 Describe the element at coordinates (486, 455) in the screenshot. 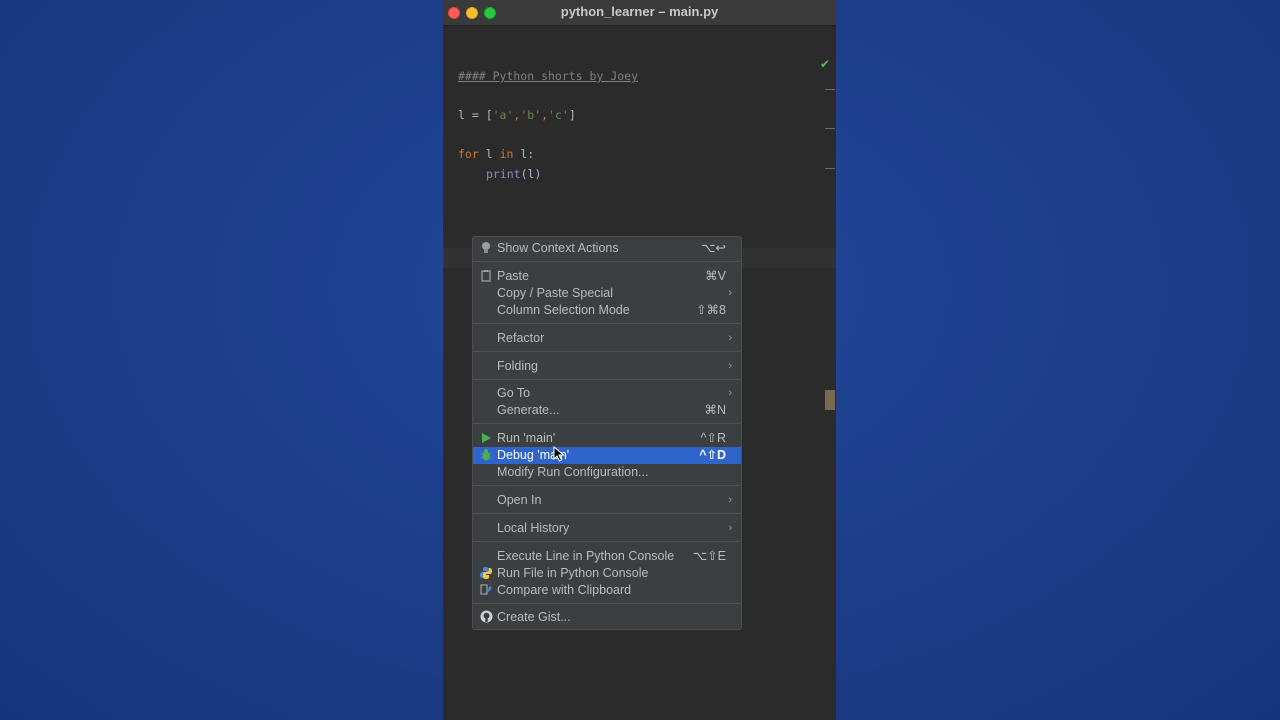

I see `bug-icon` at that location.